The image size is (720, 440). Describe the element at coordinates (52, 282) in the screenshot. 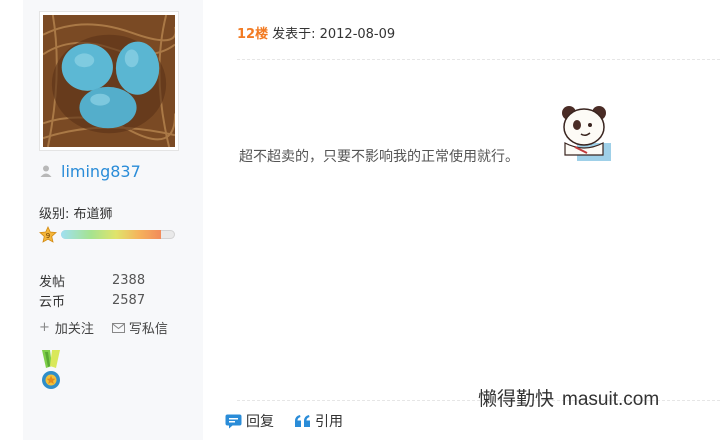

I see `stat-key: 发帖` at that location.